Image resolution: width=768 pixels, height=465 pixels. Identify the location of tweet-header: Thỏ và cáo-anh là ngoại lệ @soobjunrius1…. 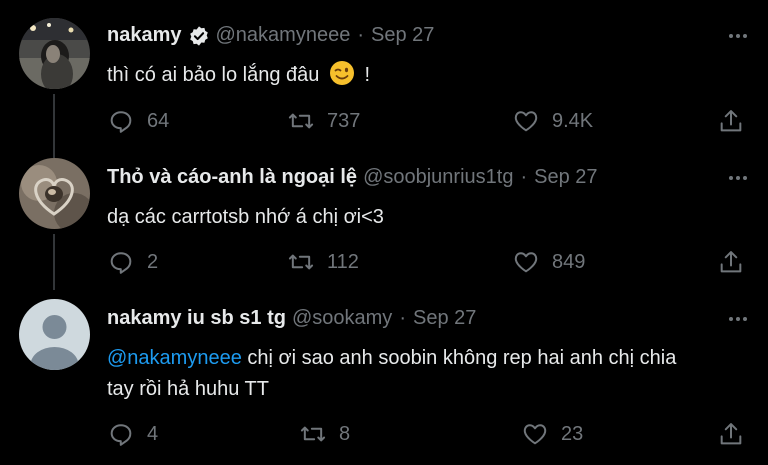
(352, 177).